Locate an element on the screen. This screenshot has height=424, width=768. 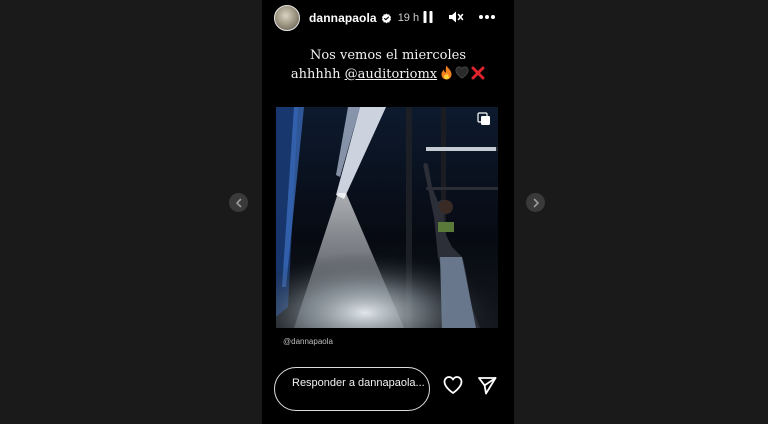
mention-link: @auditoriomx is located at coordinates (391, 74).